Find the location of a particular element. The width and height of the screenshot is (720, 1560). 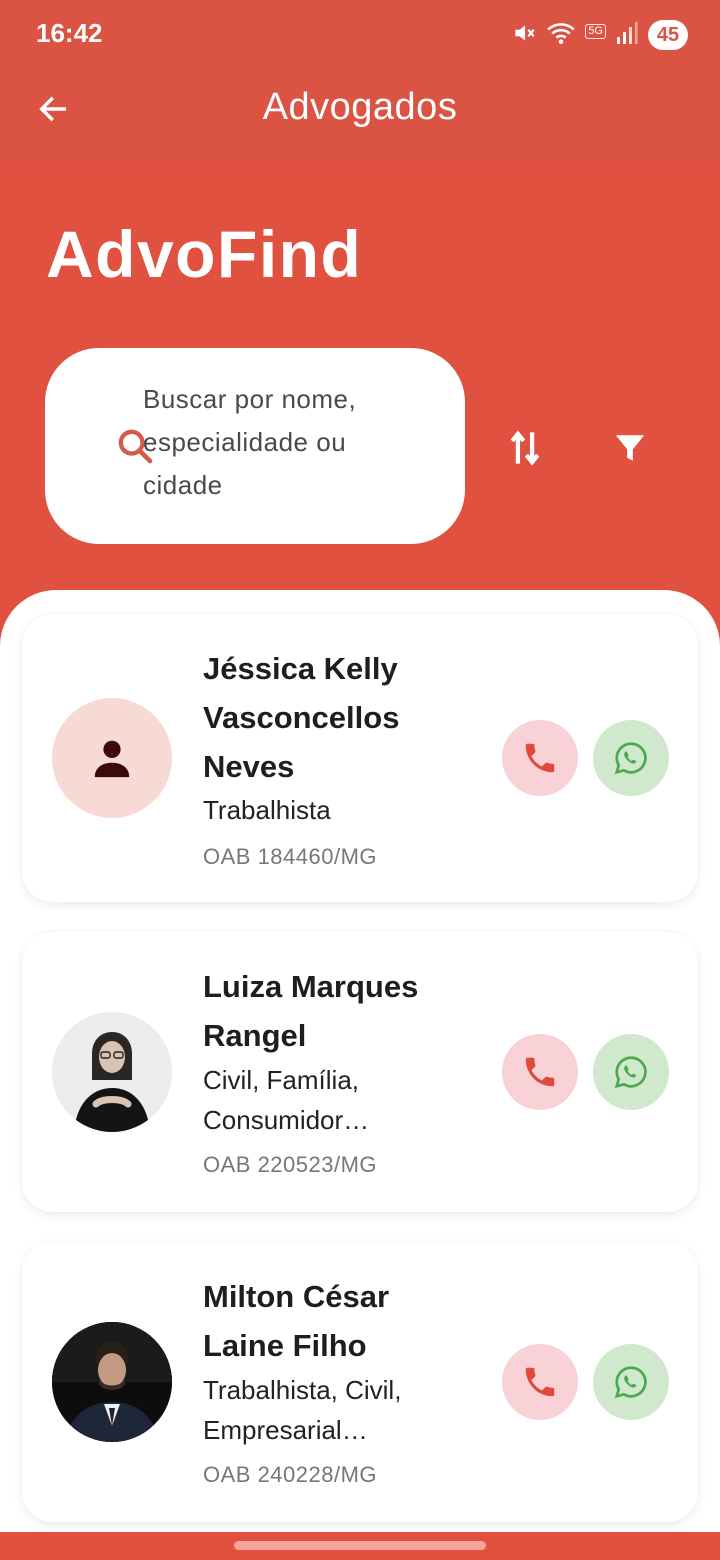

app-header: 16:42 5G 45 Advogados is located at coordinates (360, 81).